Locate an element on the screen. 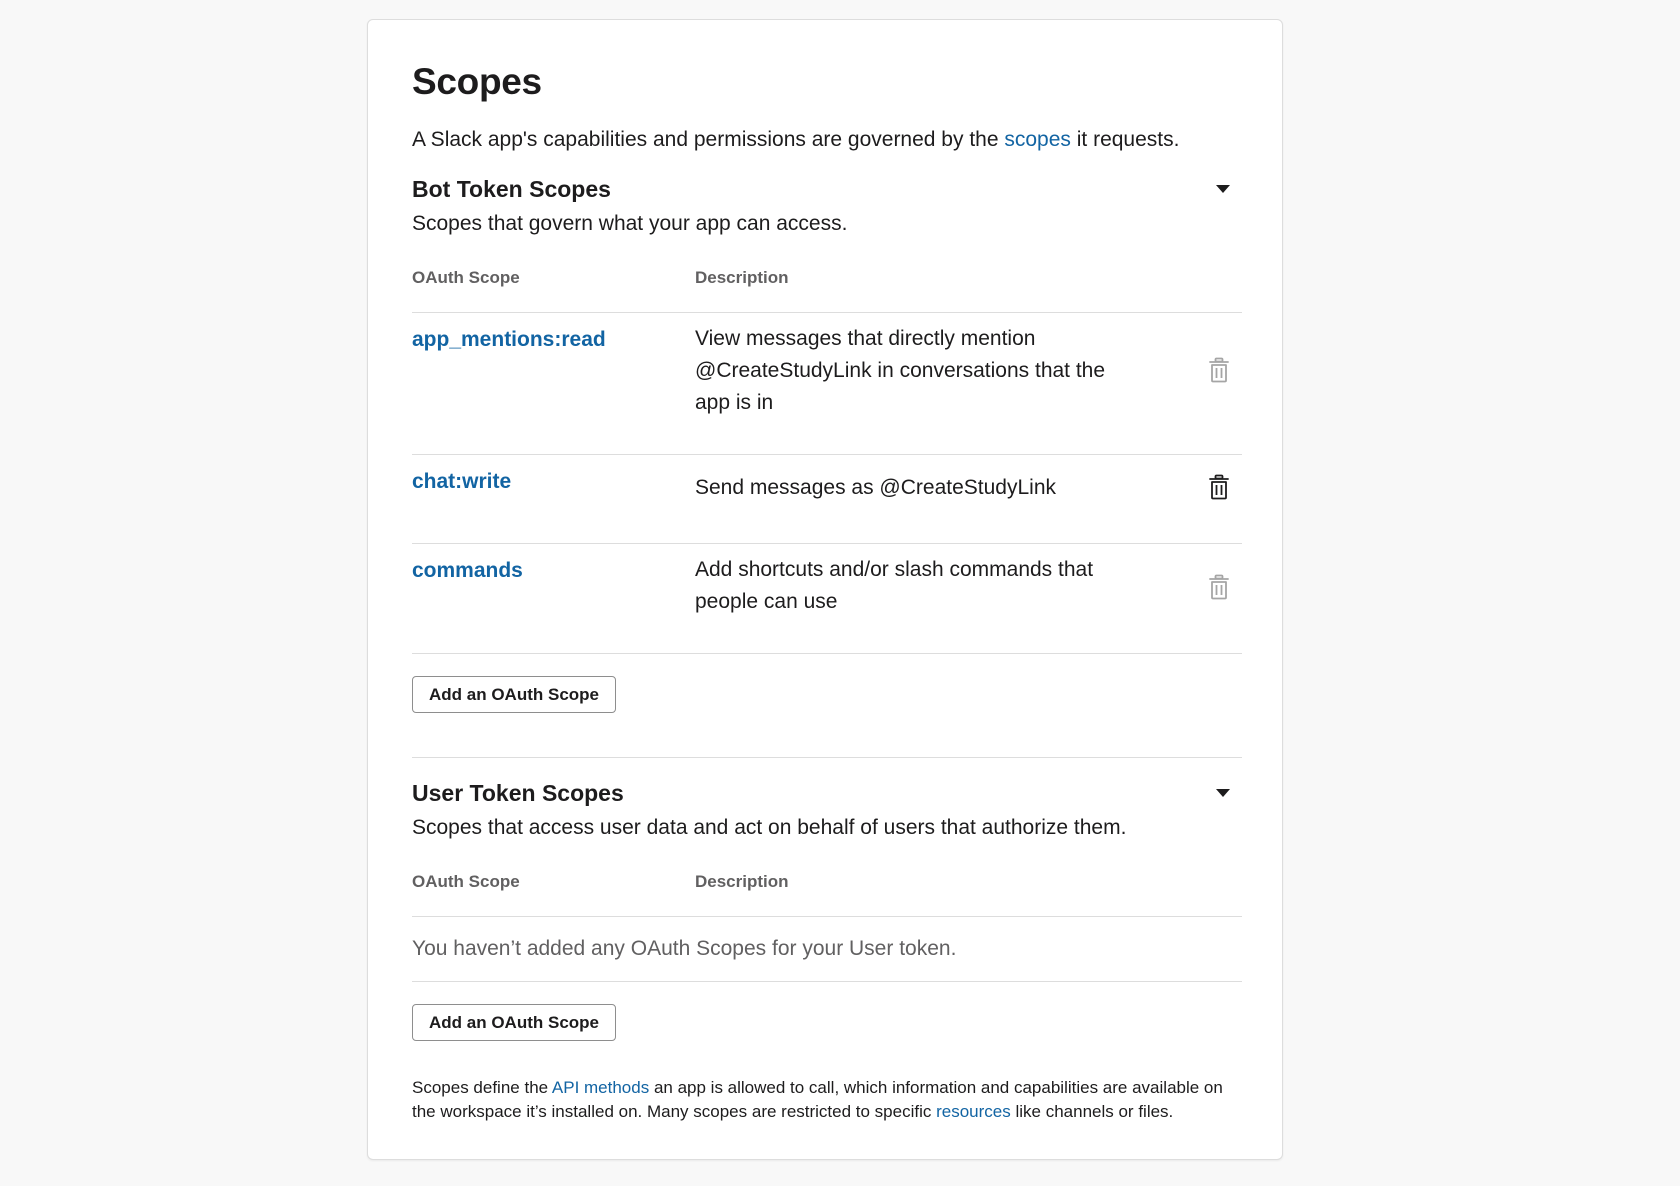 The height and width of the screenshot is (1186, 1680). user-scopes-title: User Token Scopes is located at coordinates (518, 793).